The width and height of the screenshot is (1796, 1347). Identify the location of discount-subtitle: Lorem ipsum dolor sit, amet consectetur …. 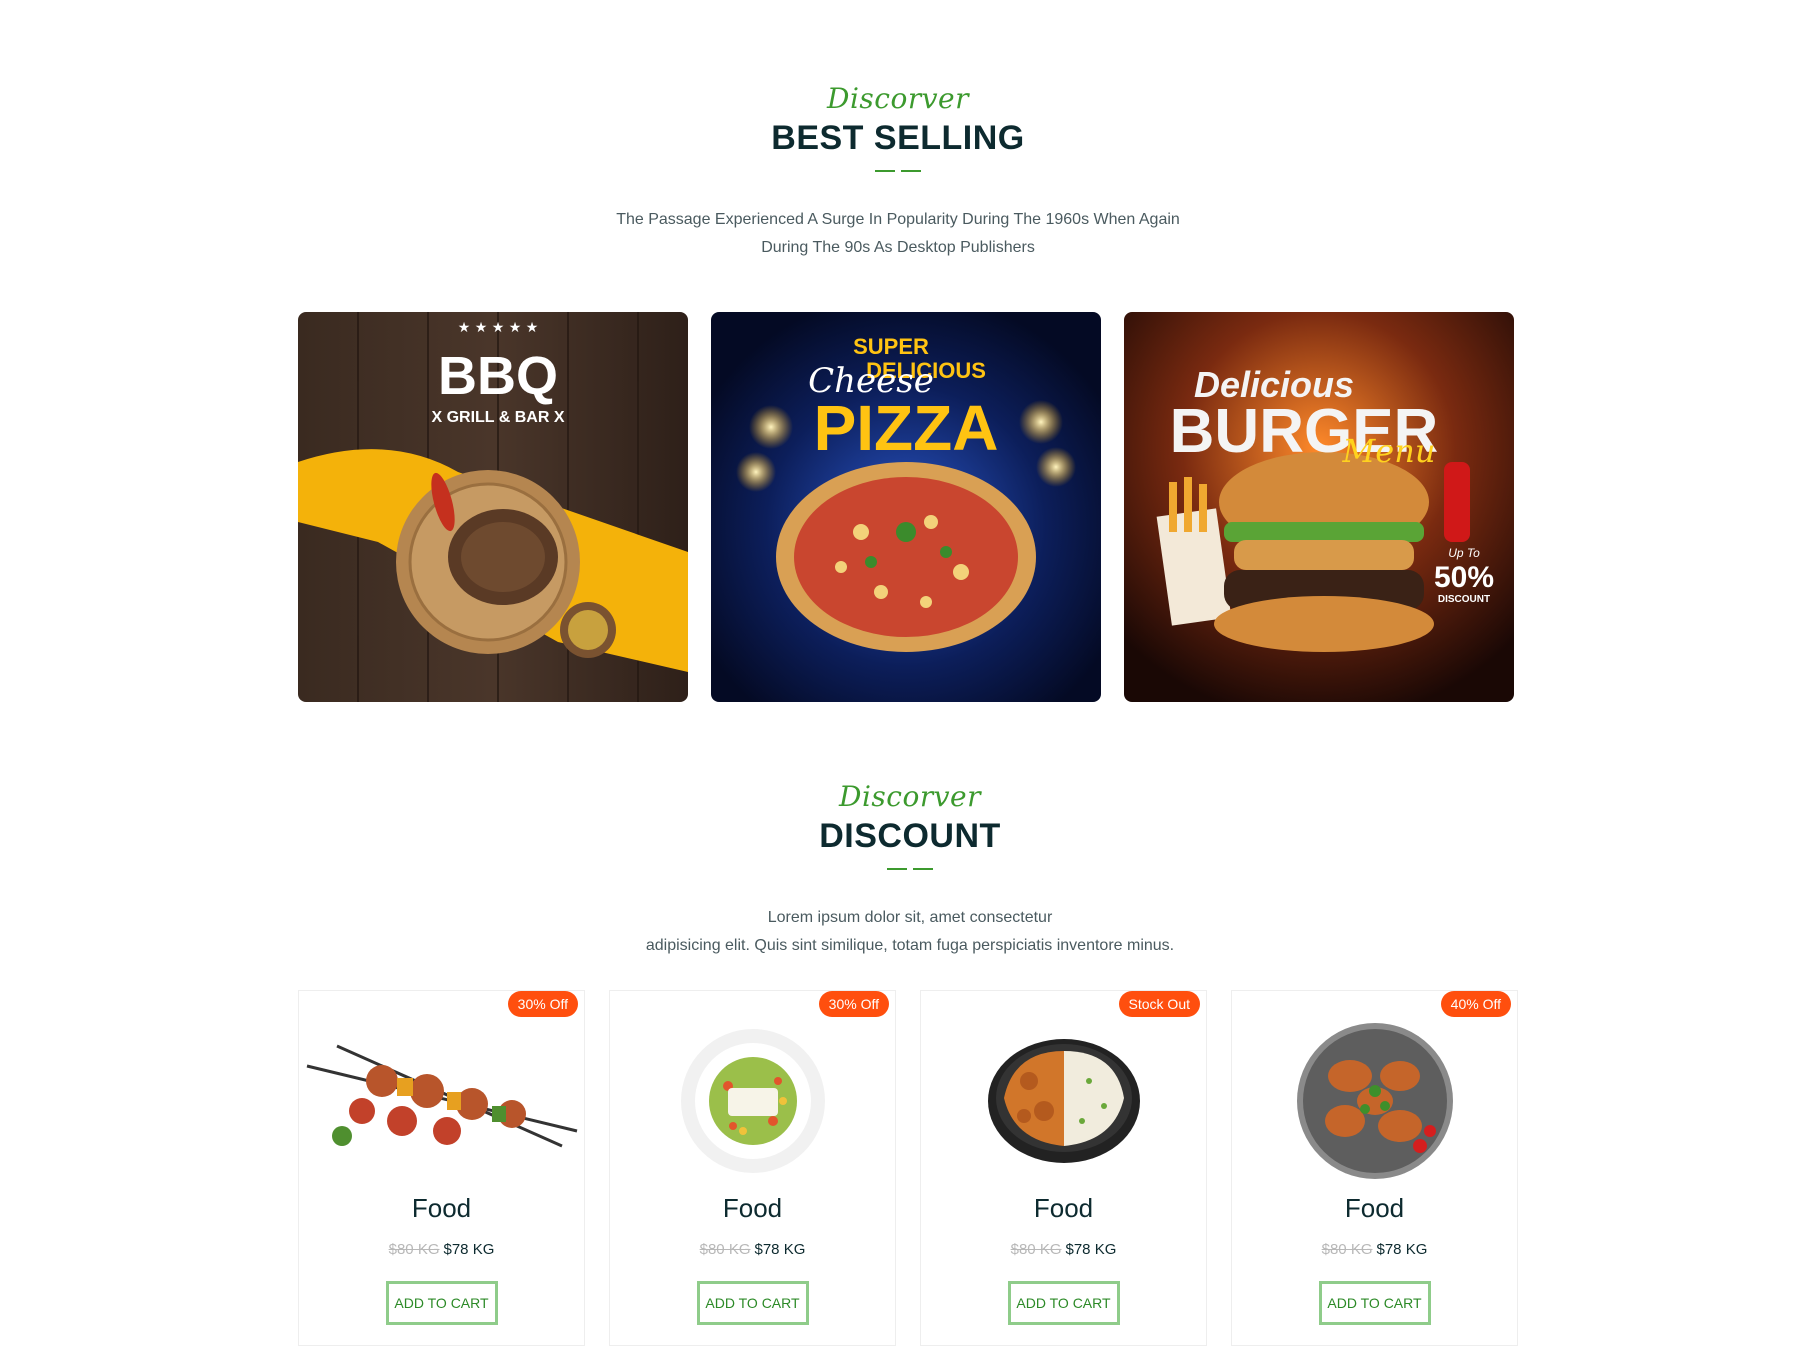
(904, 932).